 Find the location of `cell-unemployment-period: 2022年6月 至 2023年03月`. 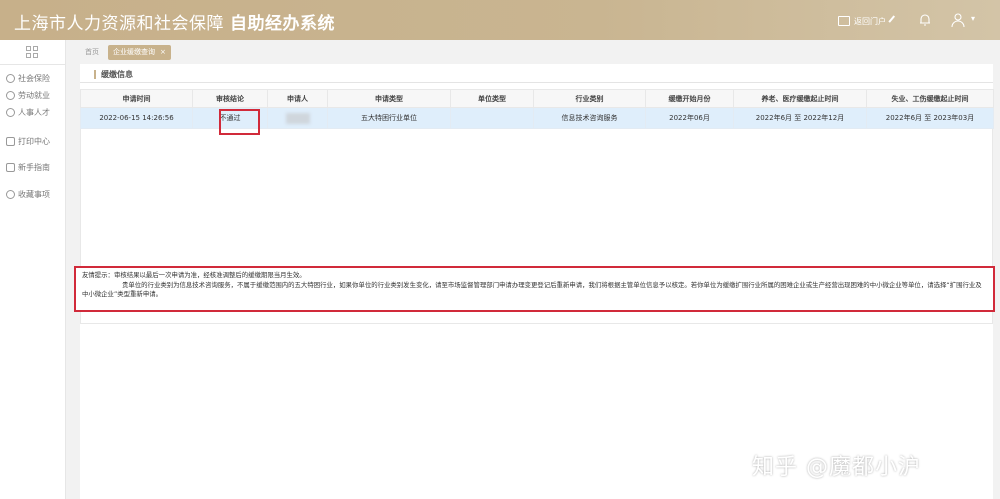

cell-unemployment-period: 2022年6月 至 2023年03月 is located at coordinates (930, 118).